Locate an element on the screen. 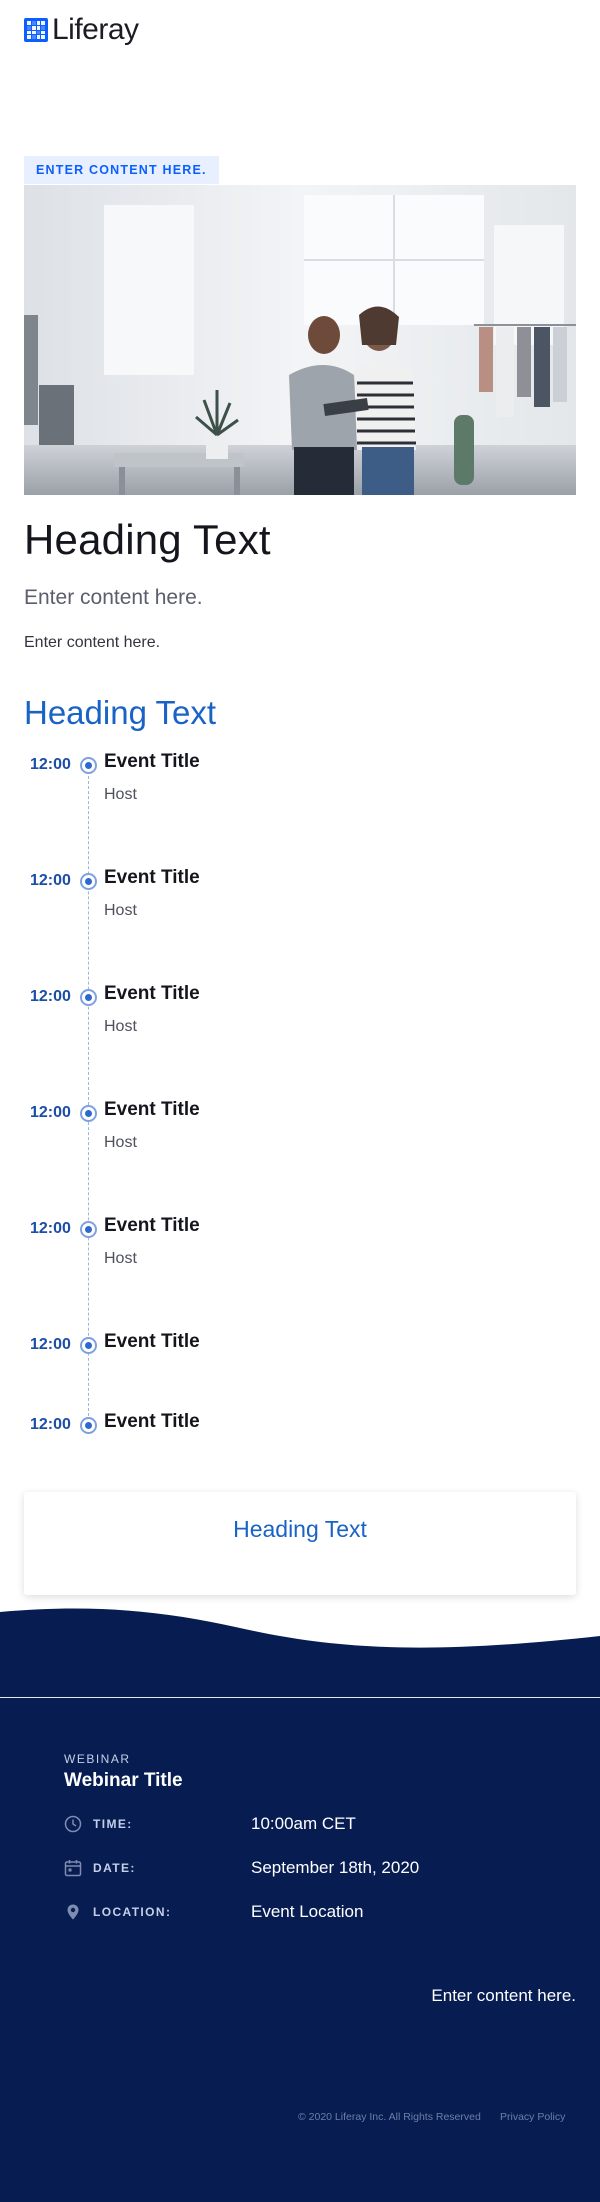 Image resolution: width=600 pixels, height=2202 pixels. info-value: Event Location is located at coordinates (307, 1911).